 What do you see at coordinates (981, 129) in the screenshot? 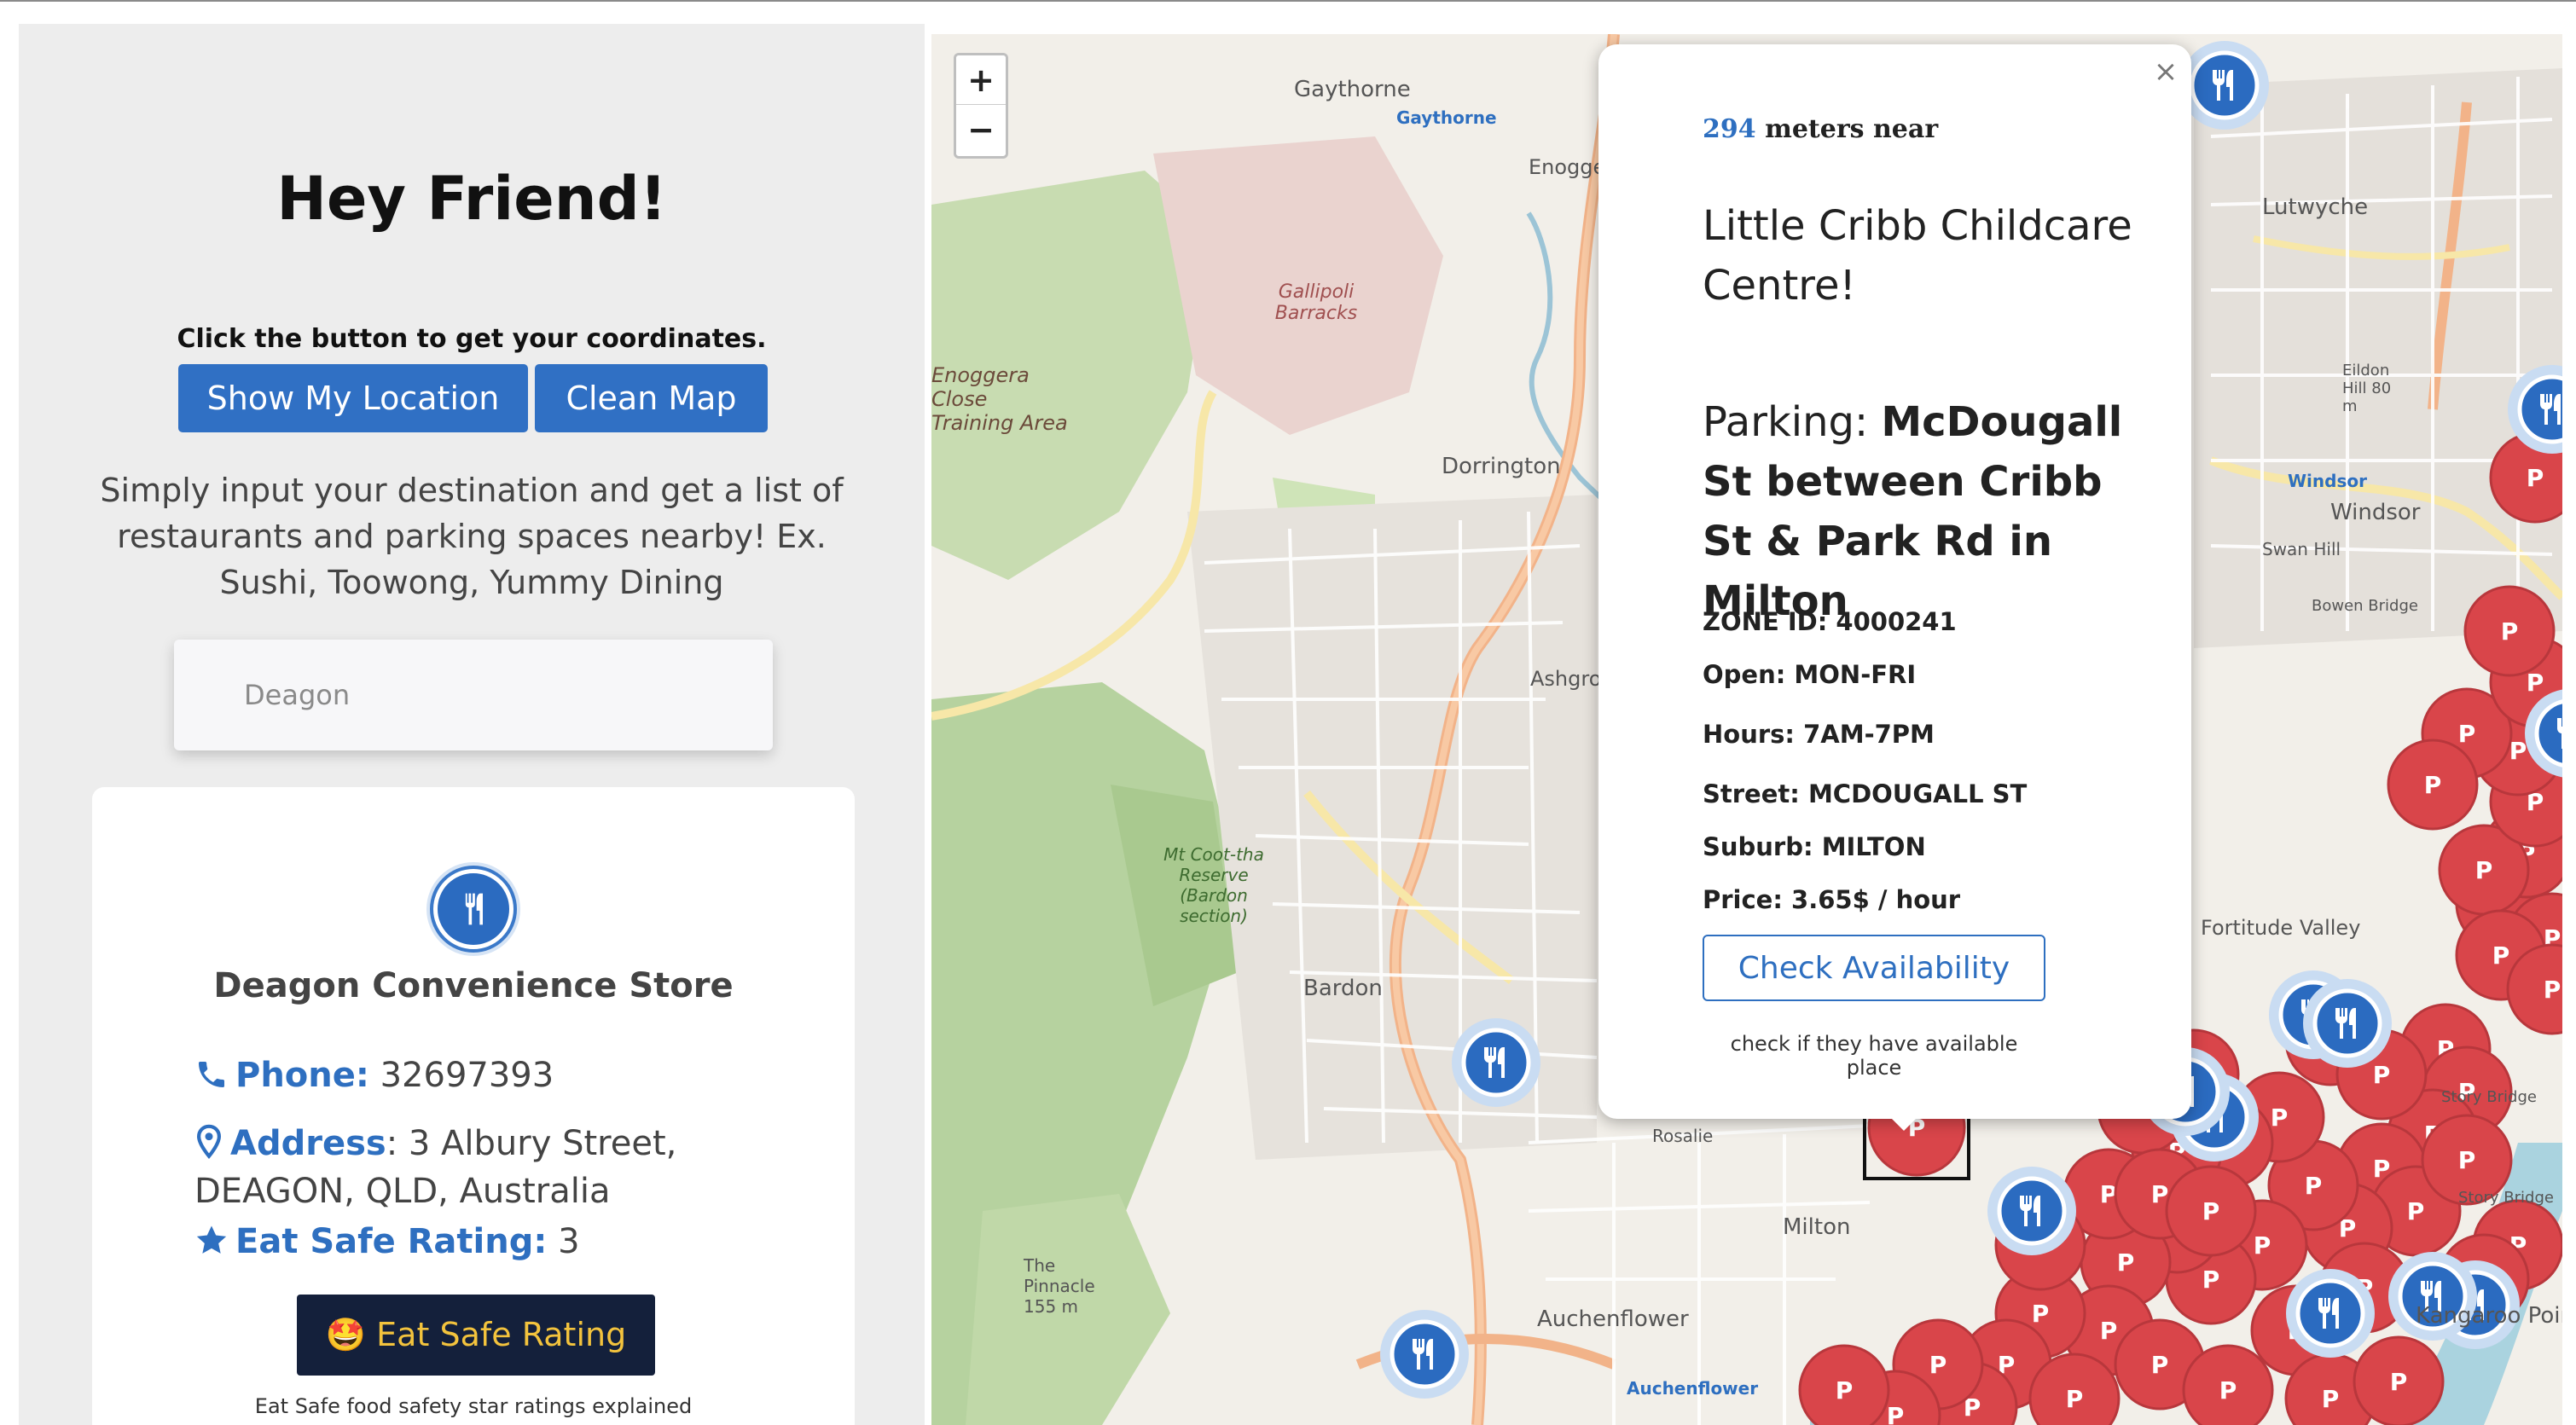
I see `zoom-out-button: −` at bounding box center [981, 129].